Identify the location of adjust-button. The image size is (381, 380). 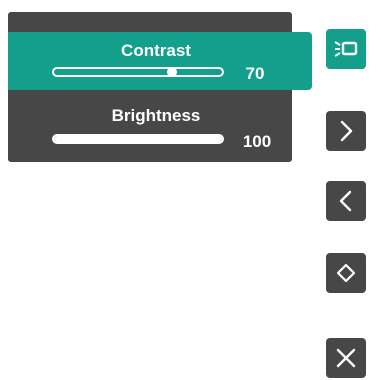
(346, 273).